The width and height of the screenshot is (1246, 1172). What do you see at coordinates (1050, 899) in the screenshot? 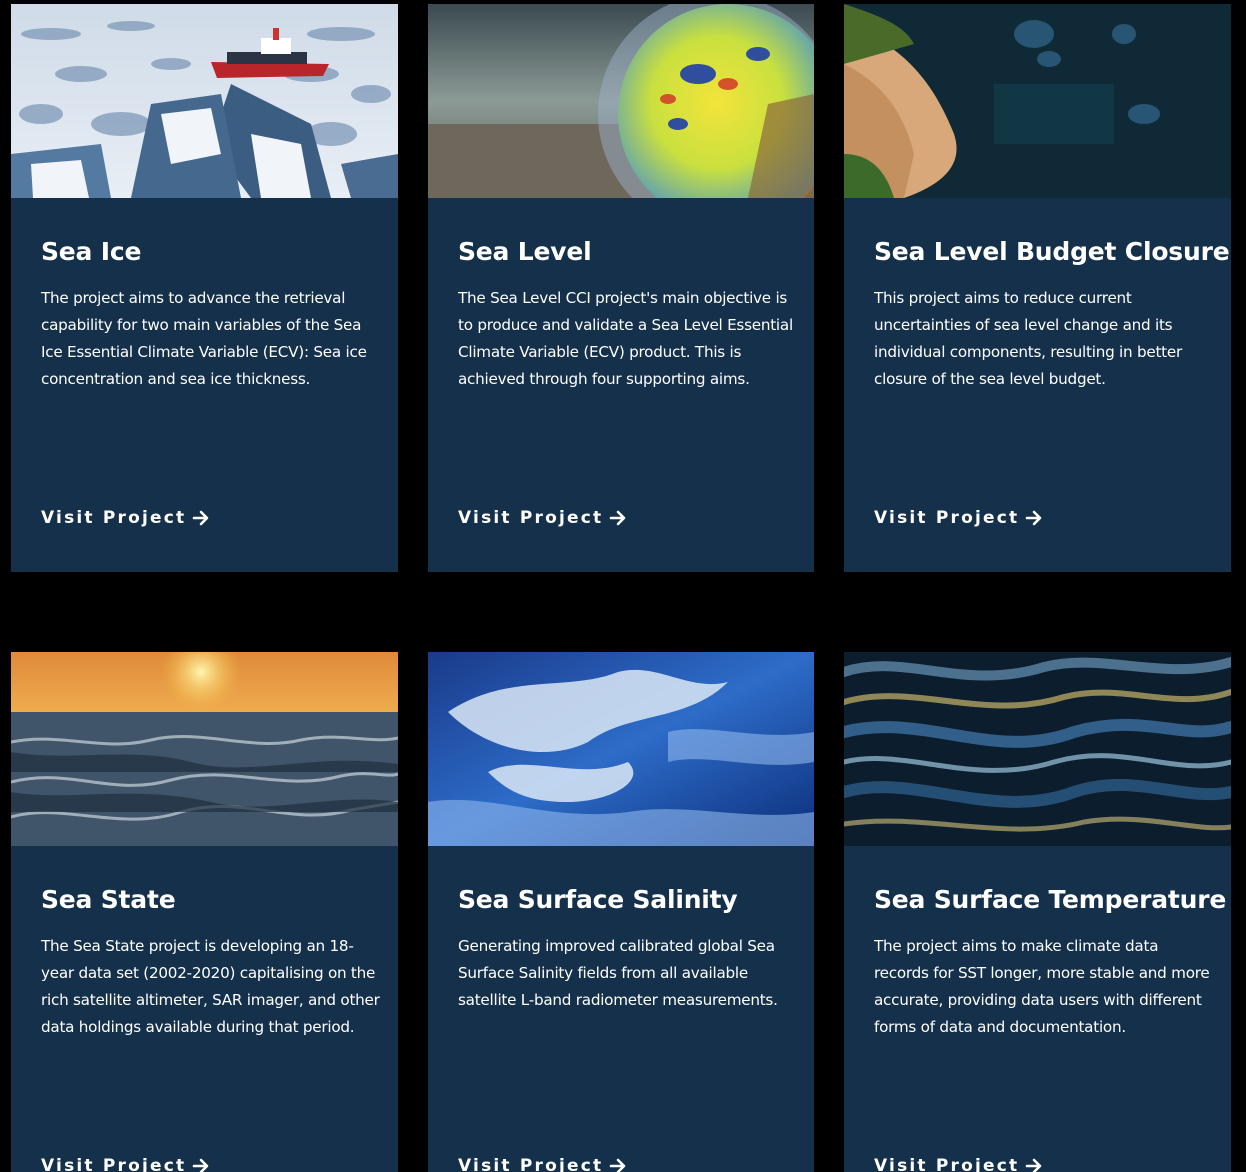
I see `card-title: Sea Surface Temperature` at bounding box center [1050, 899].